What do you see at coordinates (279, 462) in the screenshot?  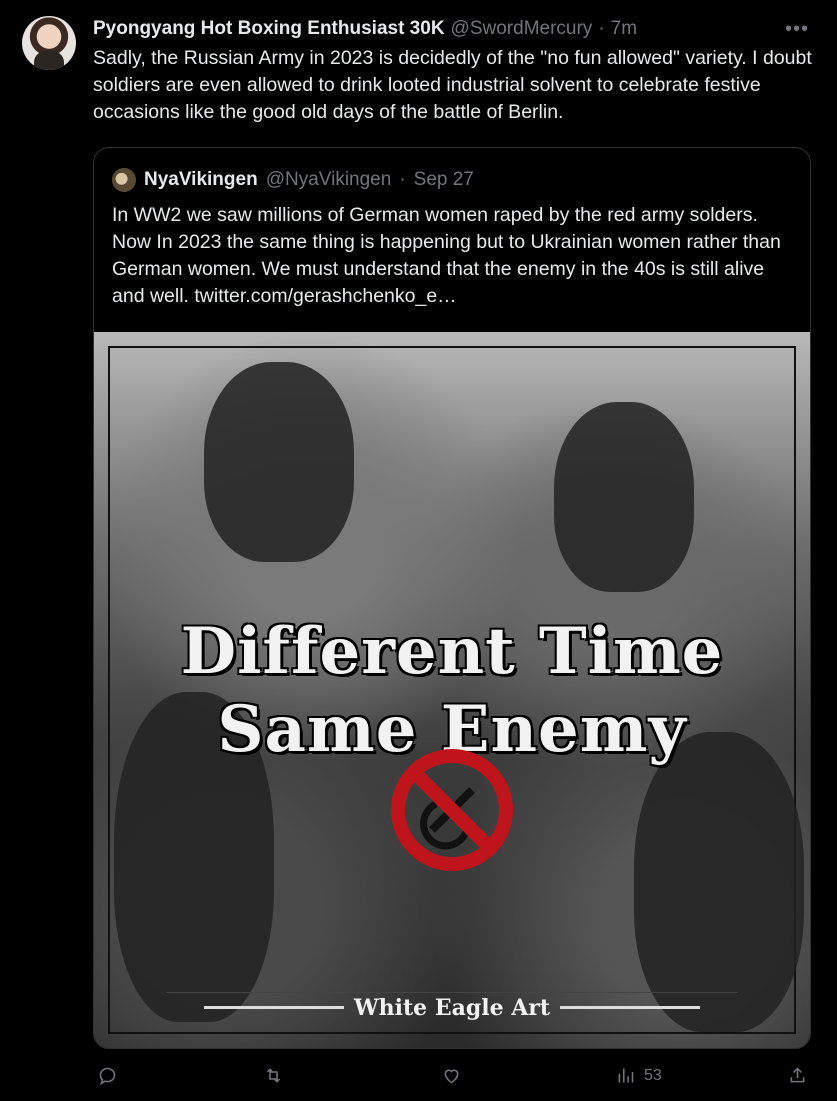 I see `figure-soldier-left` at bounding box center [279, 462].